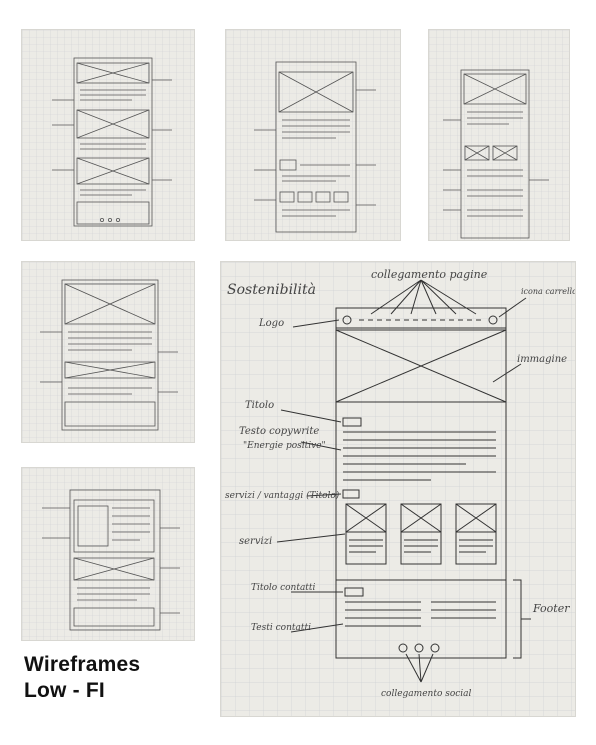 This screenshot has height=745, width=596. What do you see at coordinates (284, 446) in the screenshot?
I see `note-copy-quote: "Energie positive"` at bounding box center [284, 446].